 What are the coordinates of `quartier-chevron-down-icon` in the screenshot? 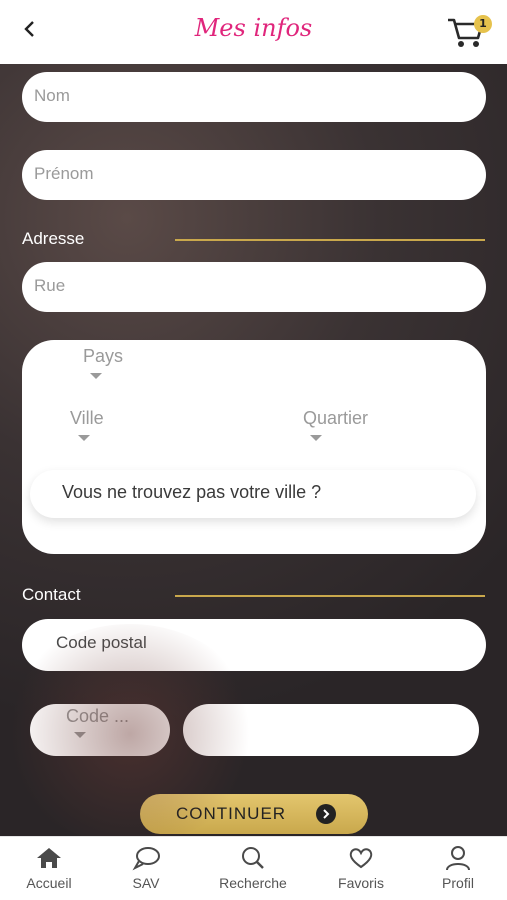 It's located at (316, 438).